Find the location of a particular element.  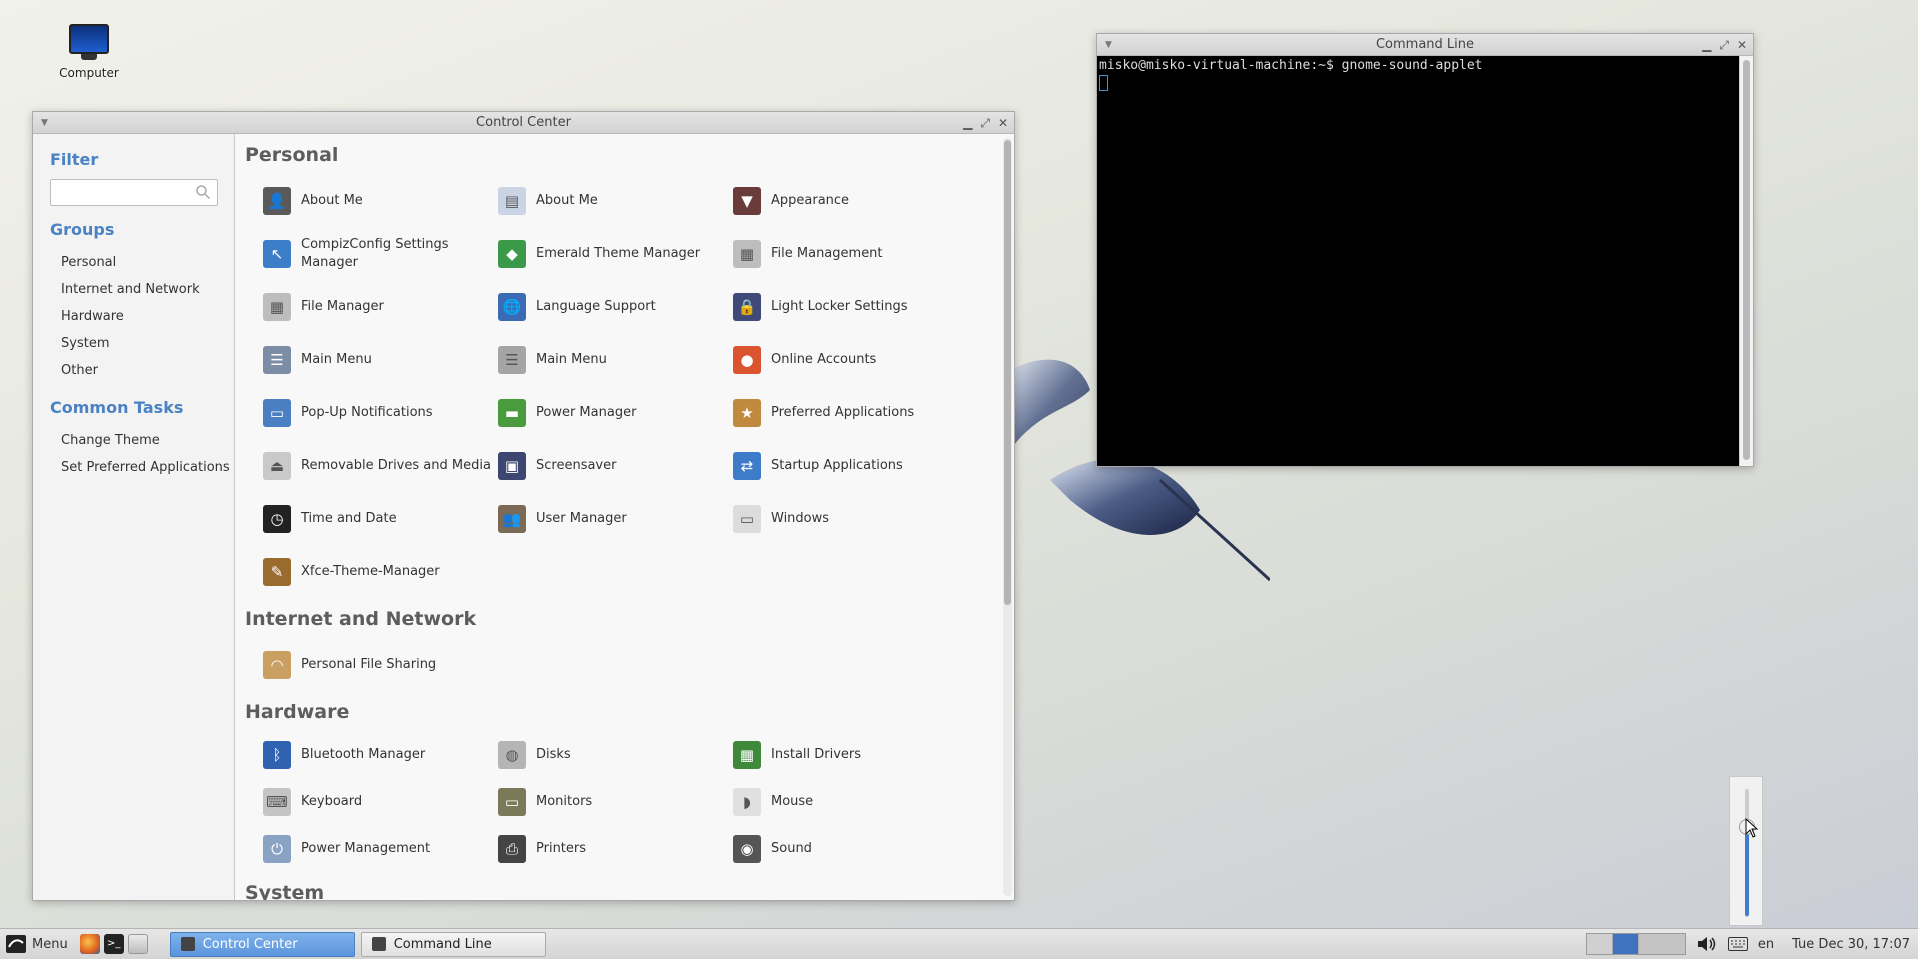

settings-item-about-me: 👤 About Me is located at coordinates (380, 200).